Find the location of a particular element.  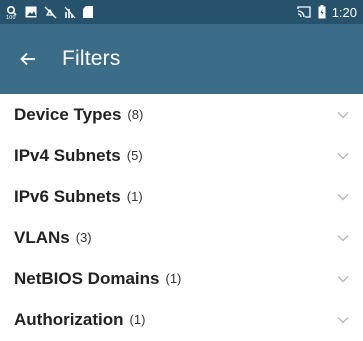

filter-label: IPv4 Subnets is located at coordinates (67, 155).